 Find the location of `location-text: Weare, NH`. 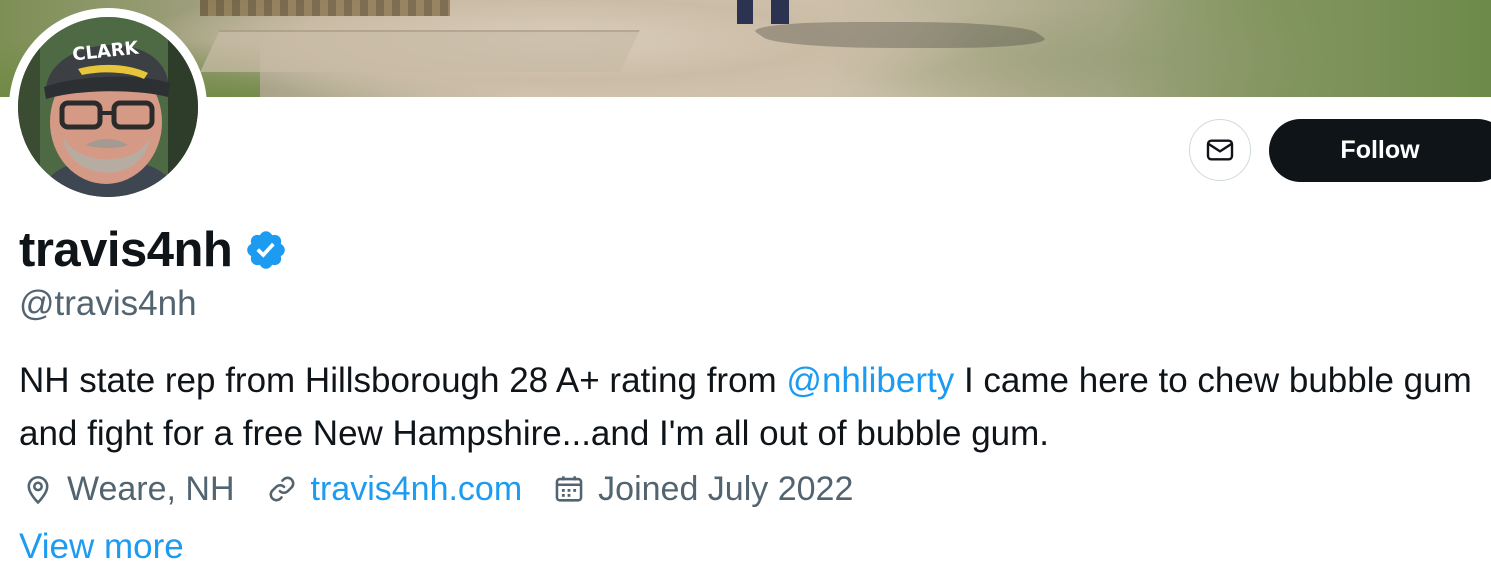

location-text: Weare, NH is located at coordinates (151, 488).